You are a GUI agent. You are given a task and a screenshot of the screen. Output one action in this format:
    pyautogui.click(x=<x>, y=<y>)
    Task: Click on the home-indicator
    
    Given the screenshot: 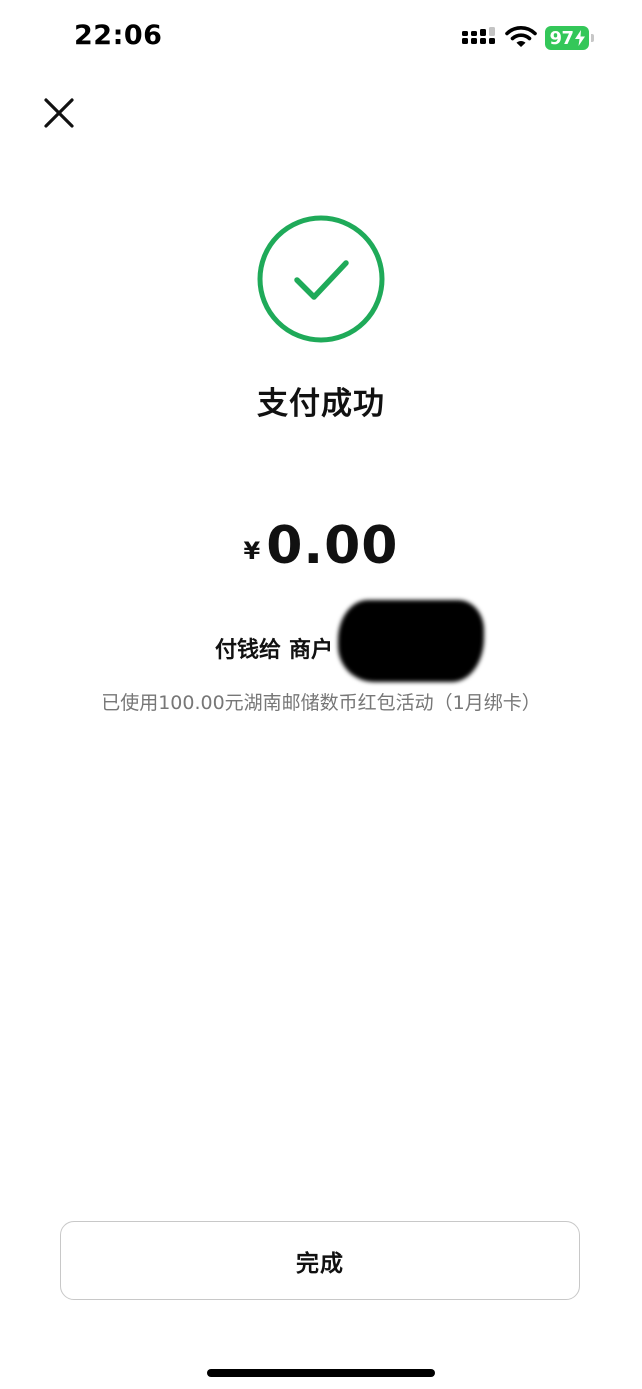 What is the action you would take?
    pyautogui.click(x=321, y=1373)
    